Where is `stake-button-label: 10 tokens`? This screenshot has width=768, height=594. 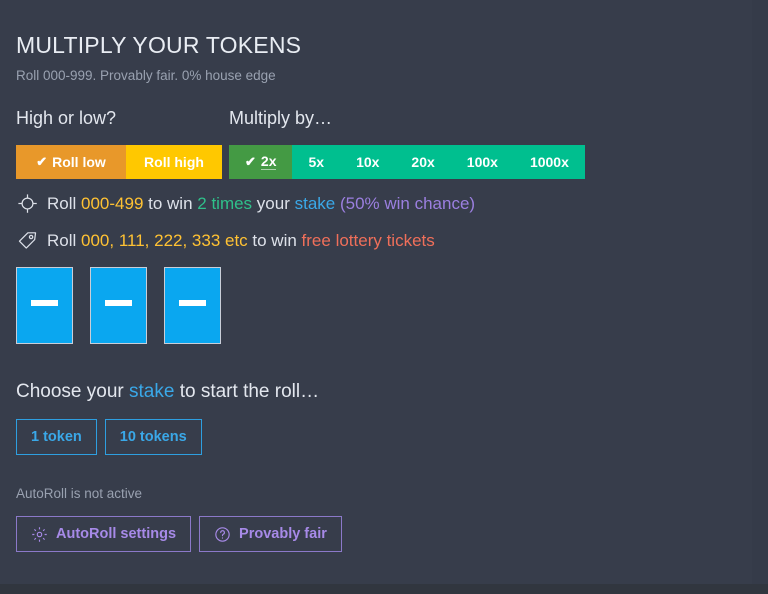
stake-button-label: 10 tokens is located at coordinates (153, 436).